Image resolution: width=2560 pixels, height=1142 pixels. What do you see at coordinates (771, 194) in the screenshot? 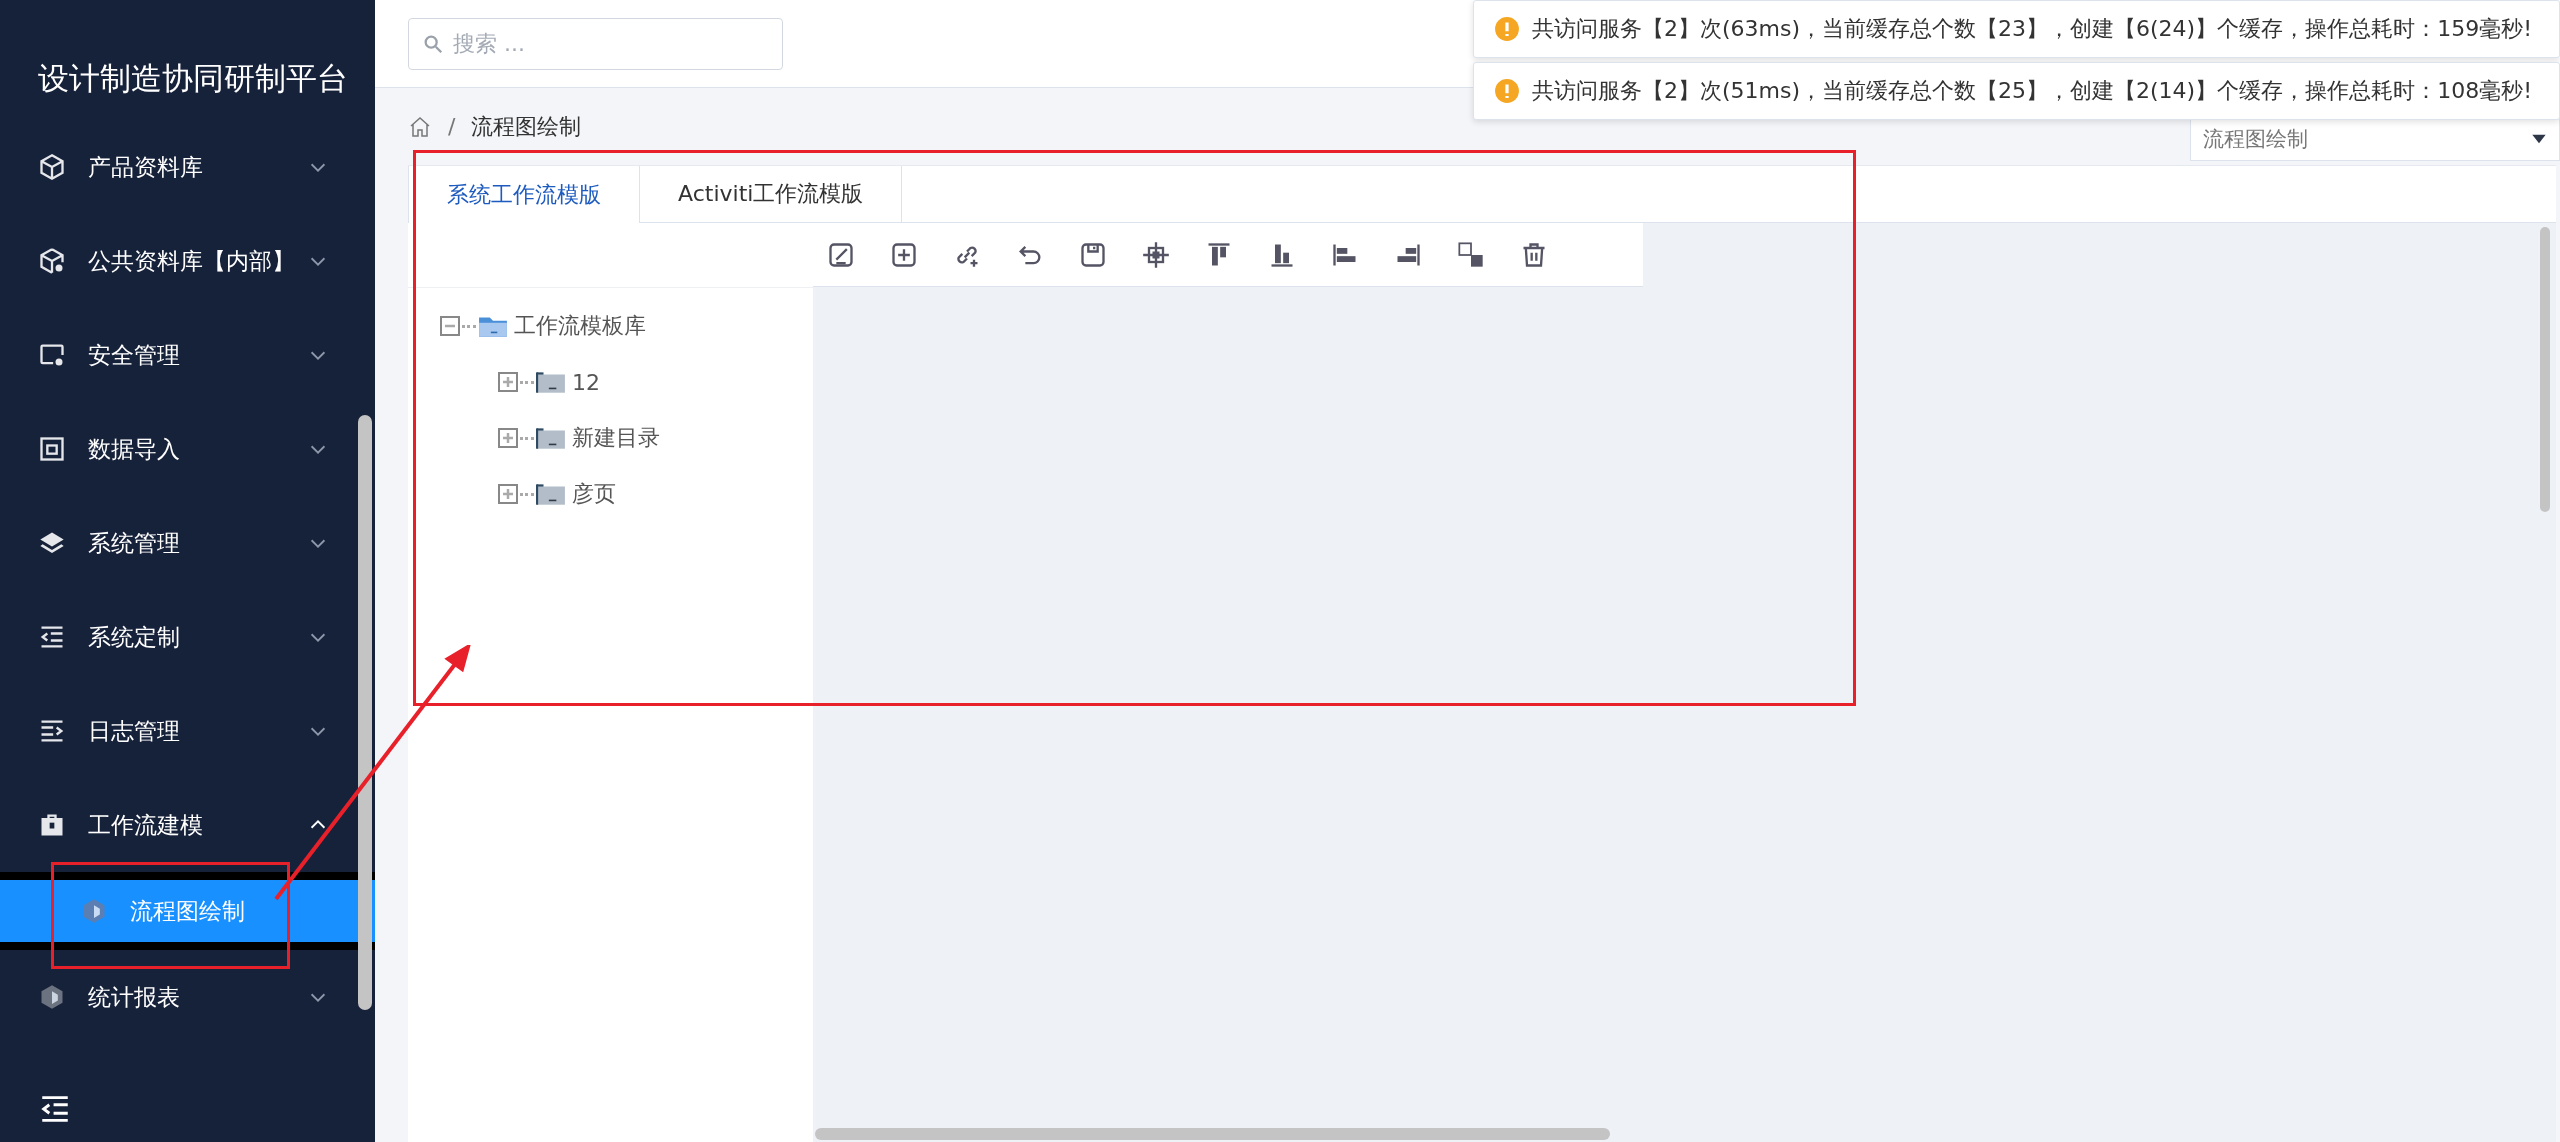
I see `tab: Activiti工作流模版` at bounding box center [771, 194].